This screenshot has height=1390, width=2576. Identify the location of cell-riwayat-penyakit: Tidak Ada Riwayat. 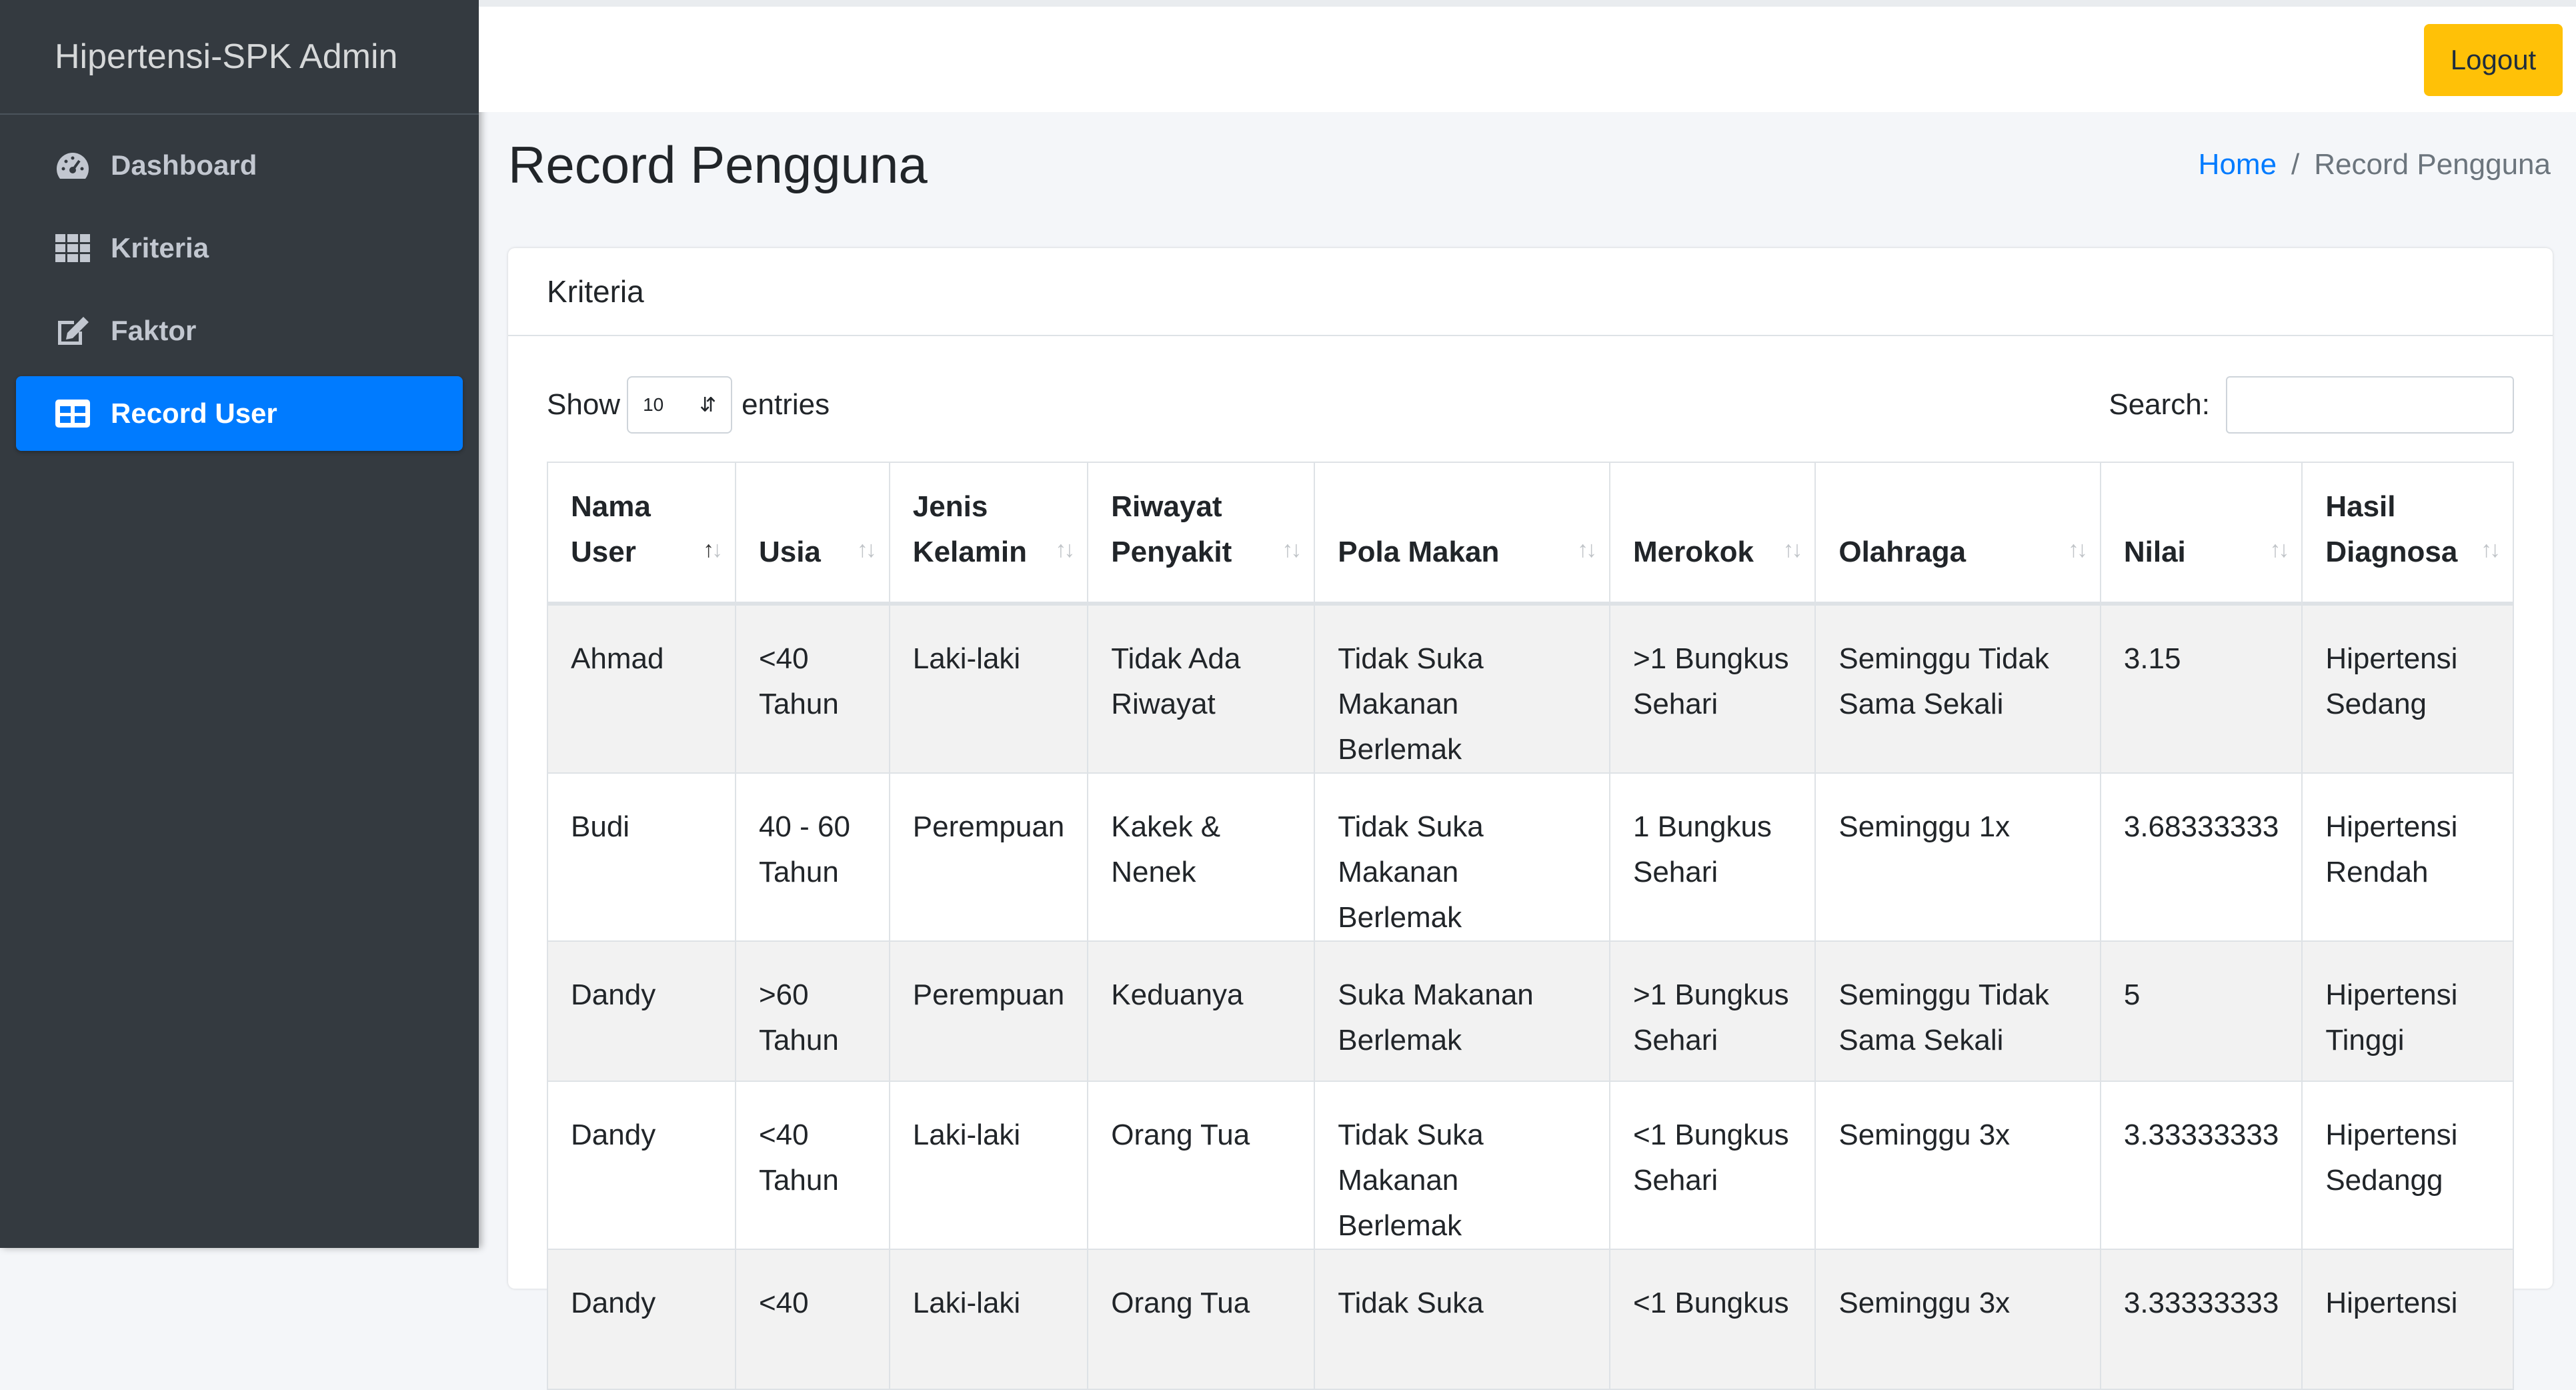
(1201, 688).